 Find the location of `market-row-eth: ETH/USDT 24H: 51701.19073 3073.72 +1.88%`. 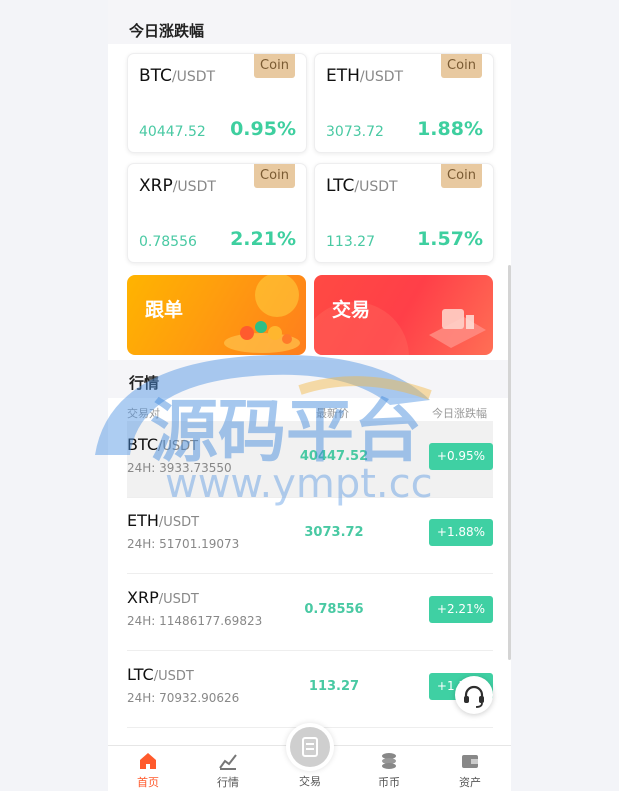

market-row-eth: ETH/USDT 24H: 51701.19073 3073.72 +1.88% is located at coordinates (310, 535).